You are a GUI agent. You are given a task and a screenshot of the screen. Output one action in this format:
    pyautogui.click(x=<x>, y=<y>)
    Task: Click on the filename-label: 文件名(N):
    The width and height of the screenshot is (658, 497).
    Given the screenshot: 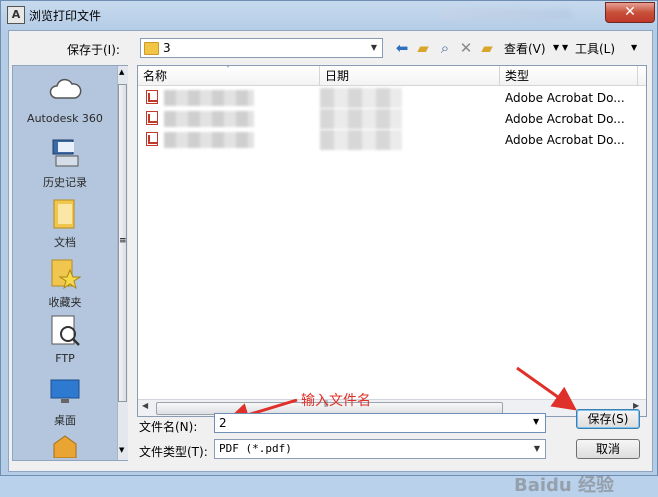 What is the action you would take?
    pyautogui.click(x=168, y=427)
    